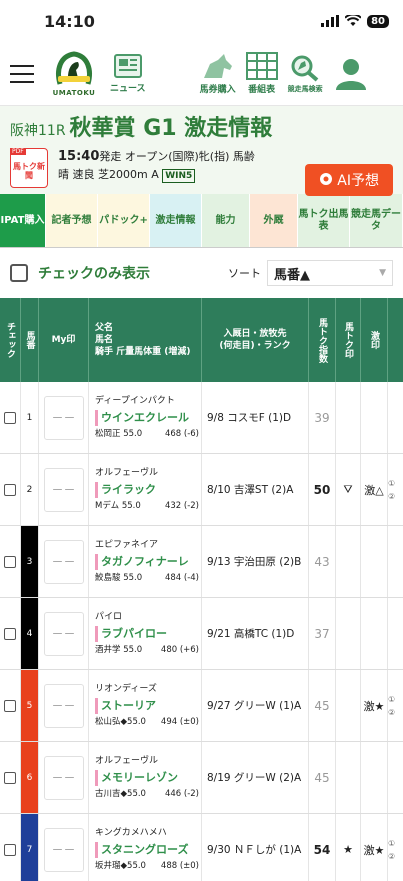 This screenshot has height=881, width=403. What do you see at coordinates (355, 21) in the screenshot?
I see `status-icons: 80` at bounding box center [355, 21].